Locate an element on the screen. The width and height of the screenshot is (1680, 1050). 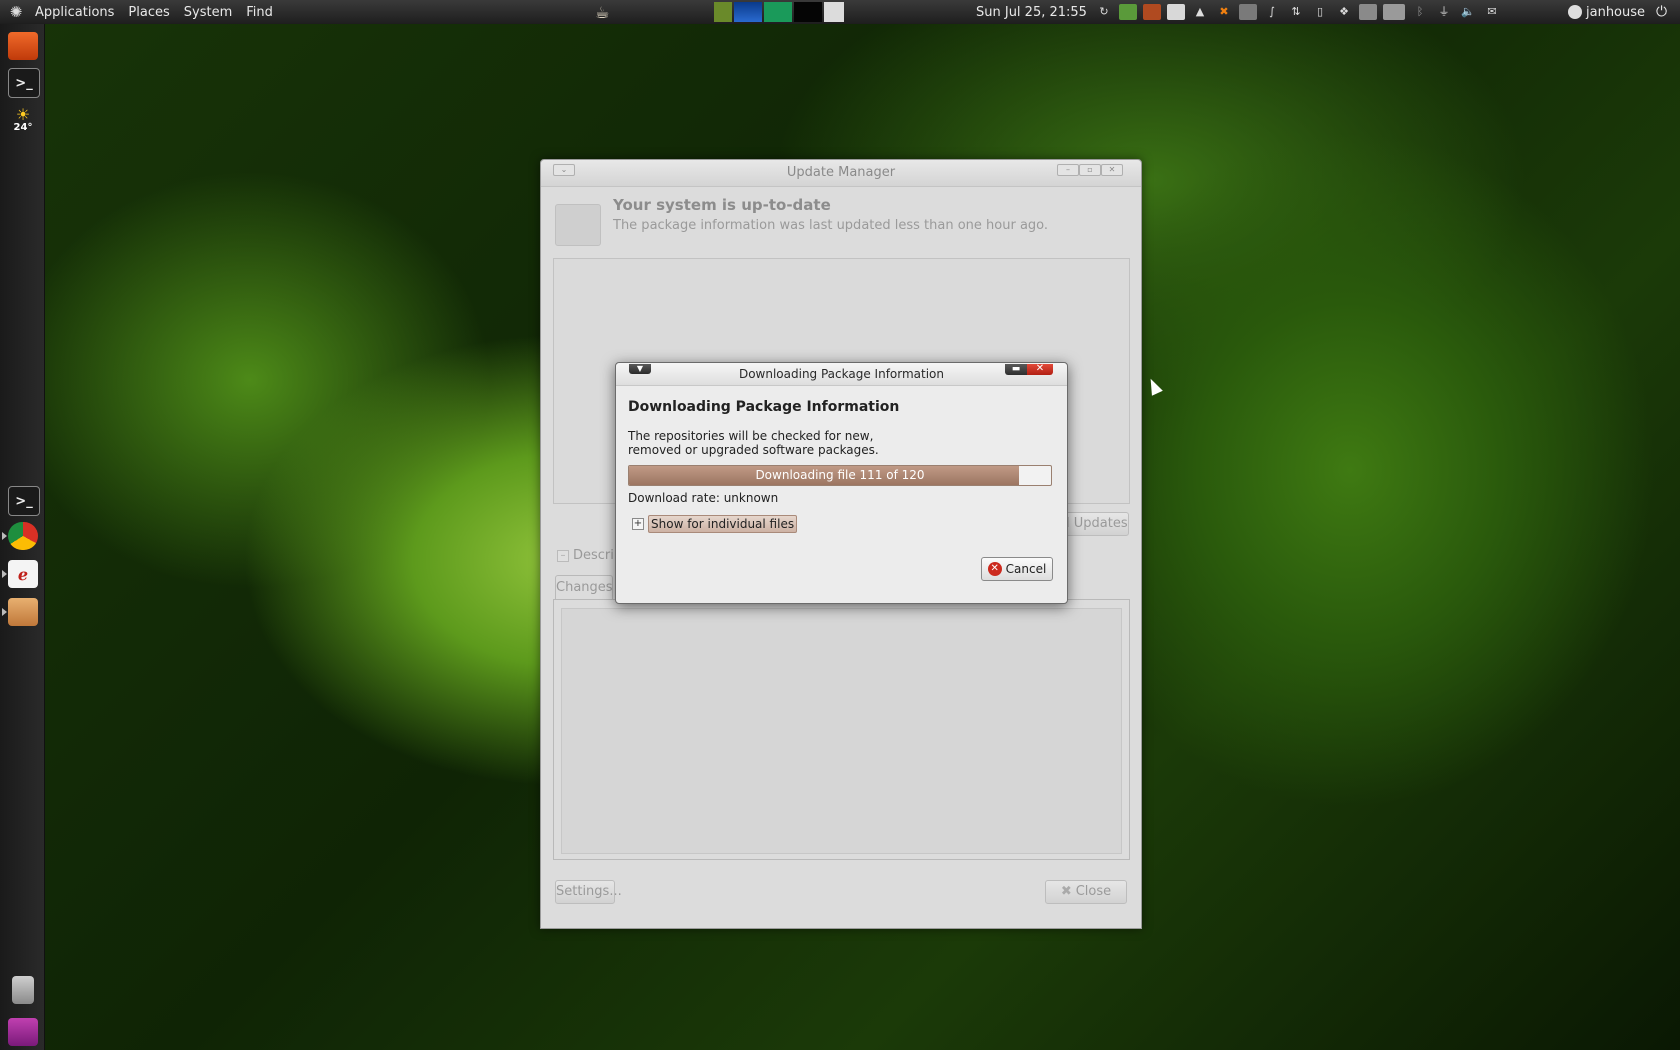
menu-find: Find is located at coordinates (259, 12).